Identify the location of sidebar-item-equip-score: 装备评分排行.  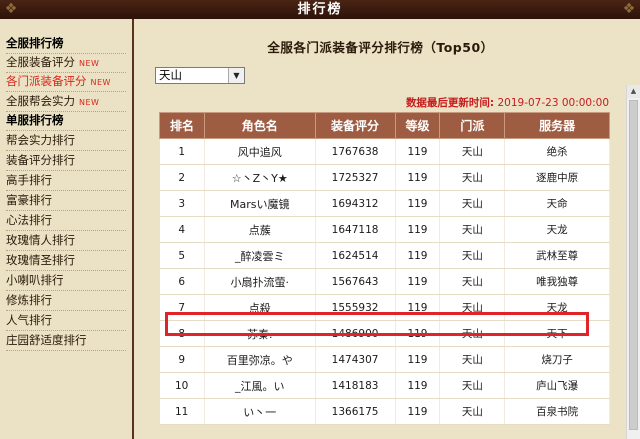
(66, 161).